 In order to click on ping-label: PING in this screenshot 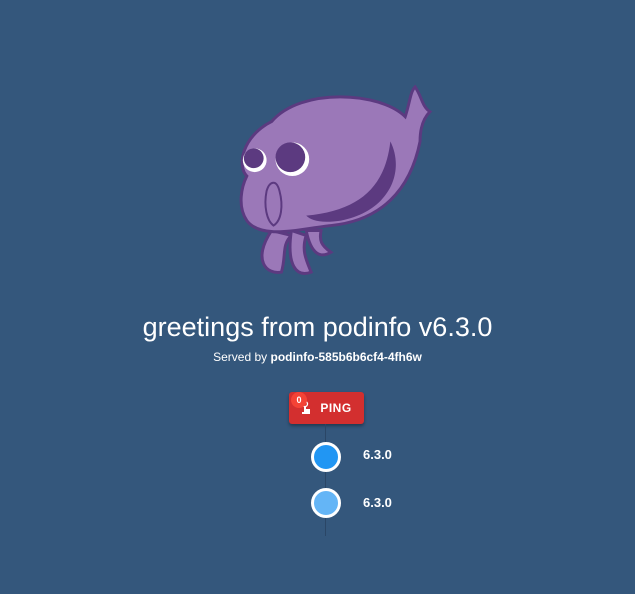, I will do `click(336, 408)`.